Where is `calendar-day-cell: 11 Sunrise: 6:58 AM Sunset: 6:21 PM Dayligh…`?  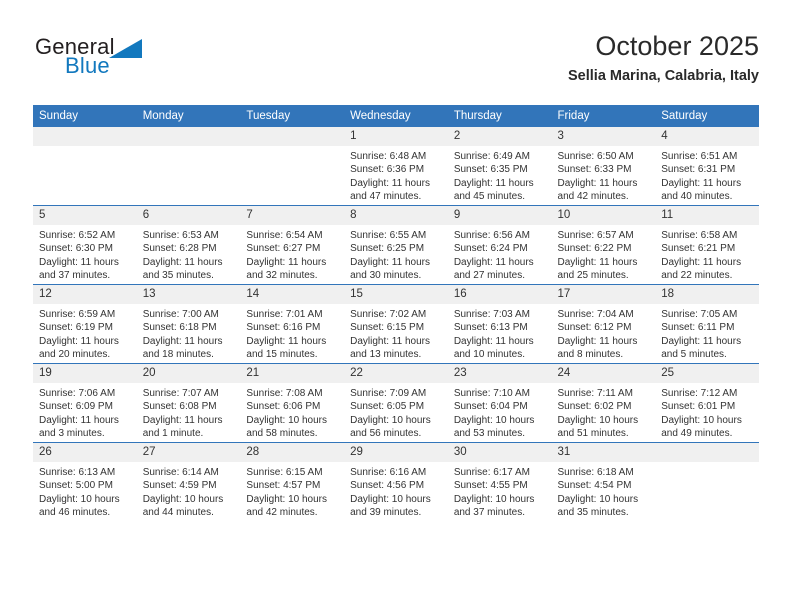
calendar-day-cell: 11 Sunrise: 6:58 AM Sunset: 6:21 PM Dayligh… is located at coordinates (707, 245).